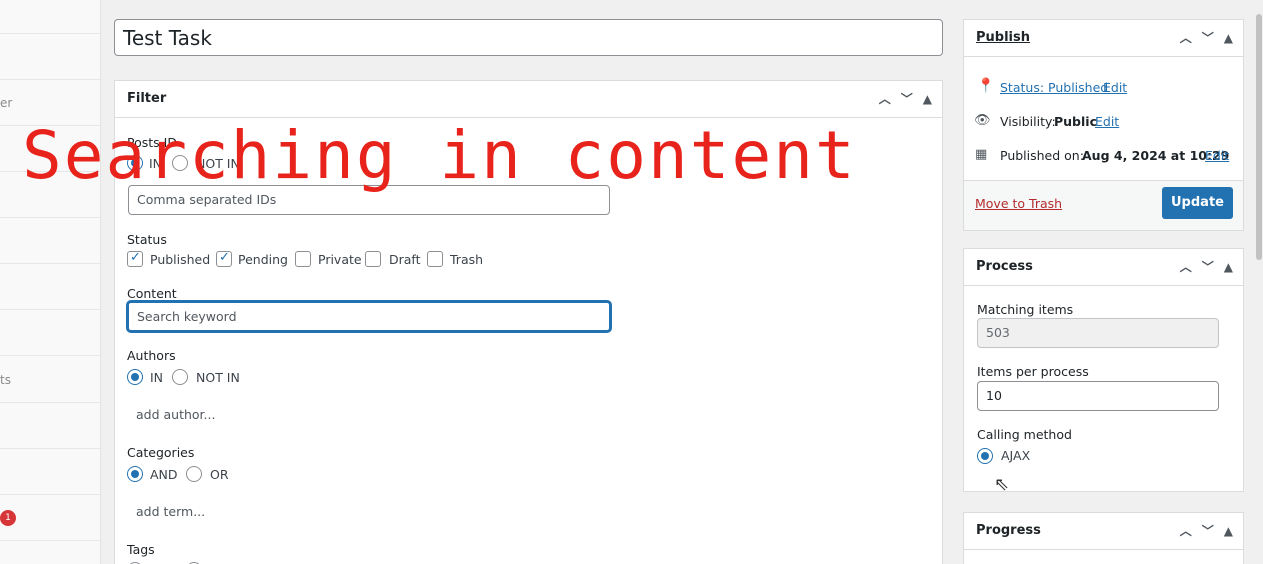 This screenshot has width=1263, height=564. I want to click on sidebar-item-fragment: ts, so click(5, 380).